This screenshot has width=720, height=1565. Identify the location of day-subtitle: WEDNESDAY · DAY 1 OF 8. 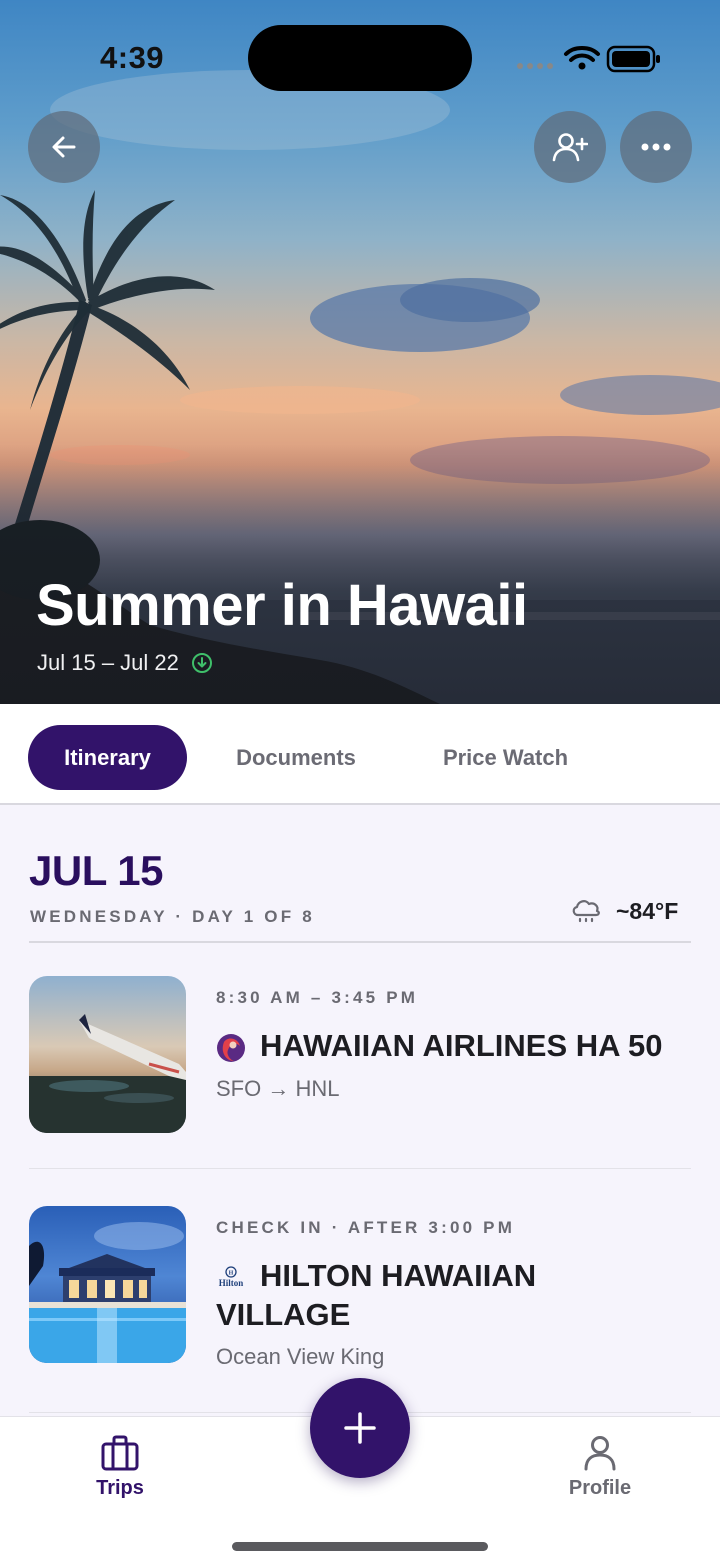
(172, 916).